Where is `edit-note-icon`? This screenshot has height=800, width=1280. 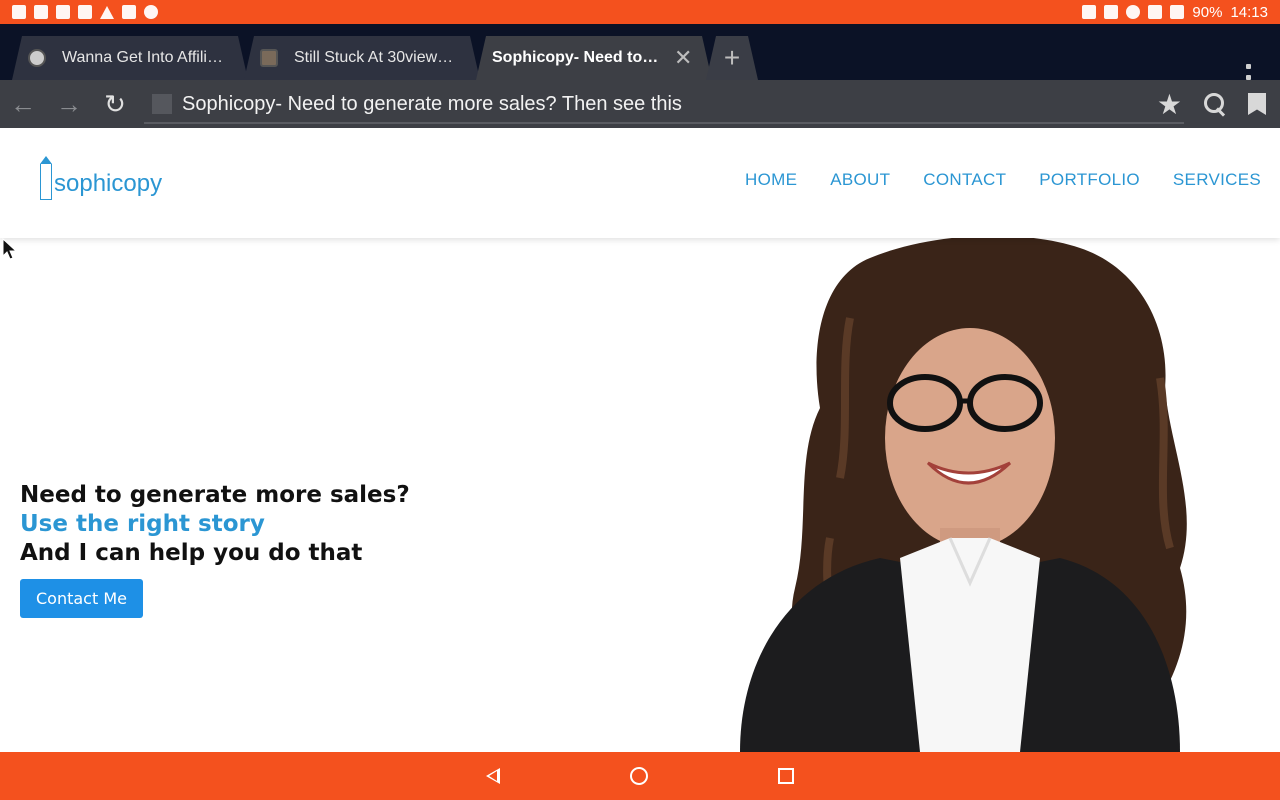
edit-note-icon is located at coordinates (85, 12).